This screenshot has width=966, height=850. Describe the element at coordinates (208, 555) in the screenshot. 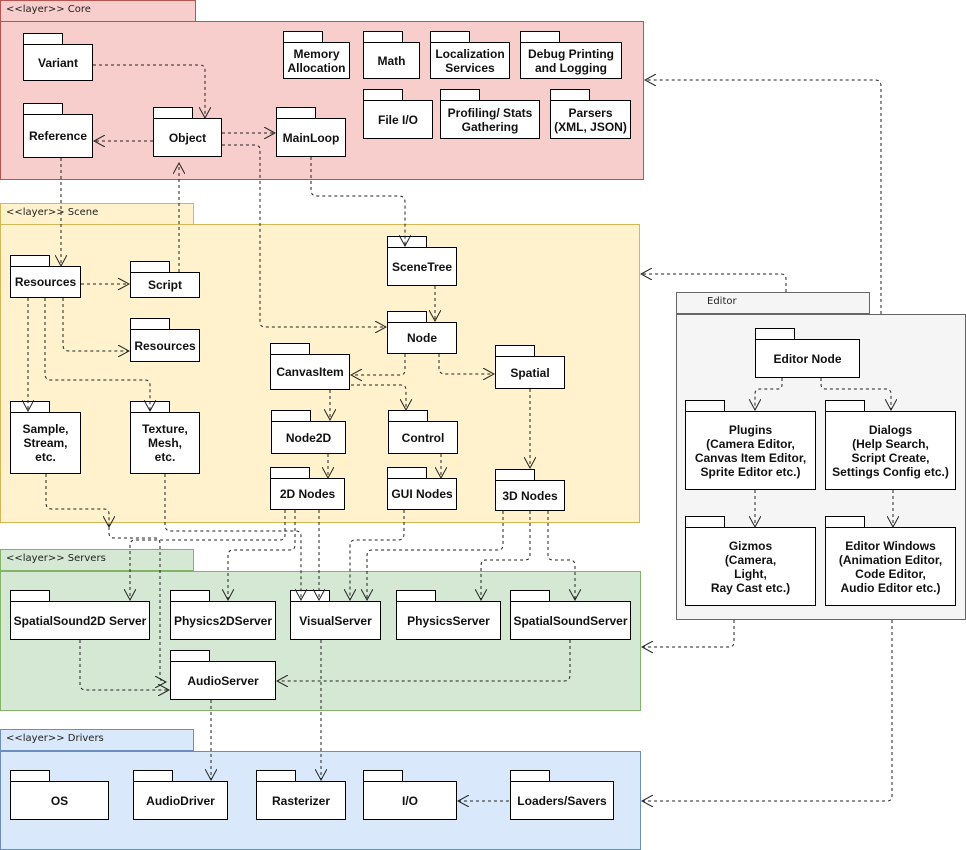

I see `edge-2dnodes-ss2d` at that location.